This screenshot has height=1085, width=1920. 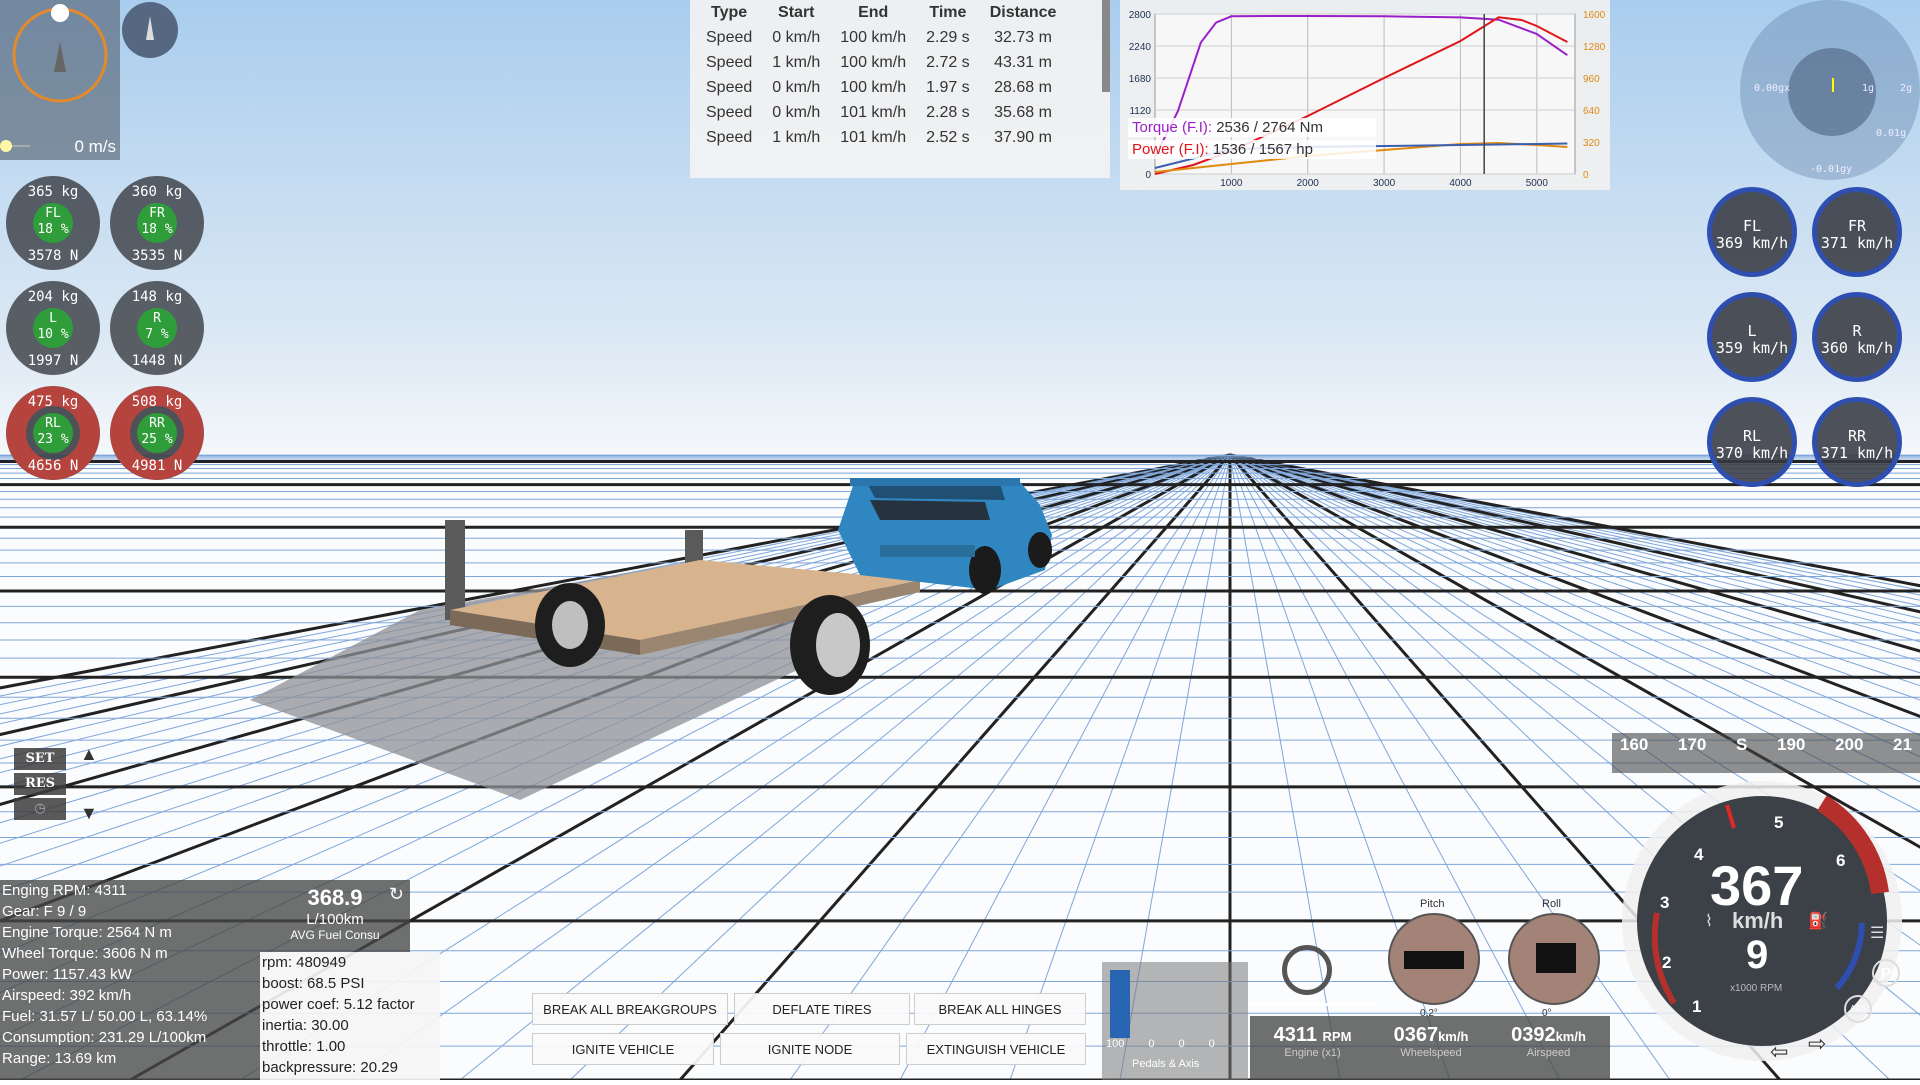 I want to click on wheelspeed-value: 0367, so click(x=1416, y=1035).